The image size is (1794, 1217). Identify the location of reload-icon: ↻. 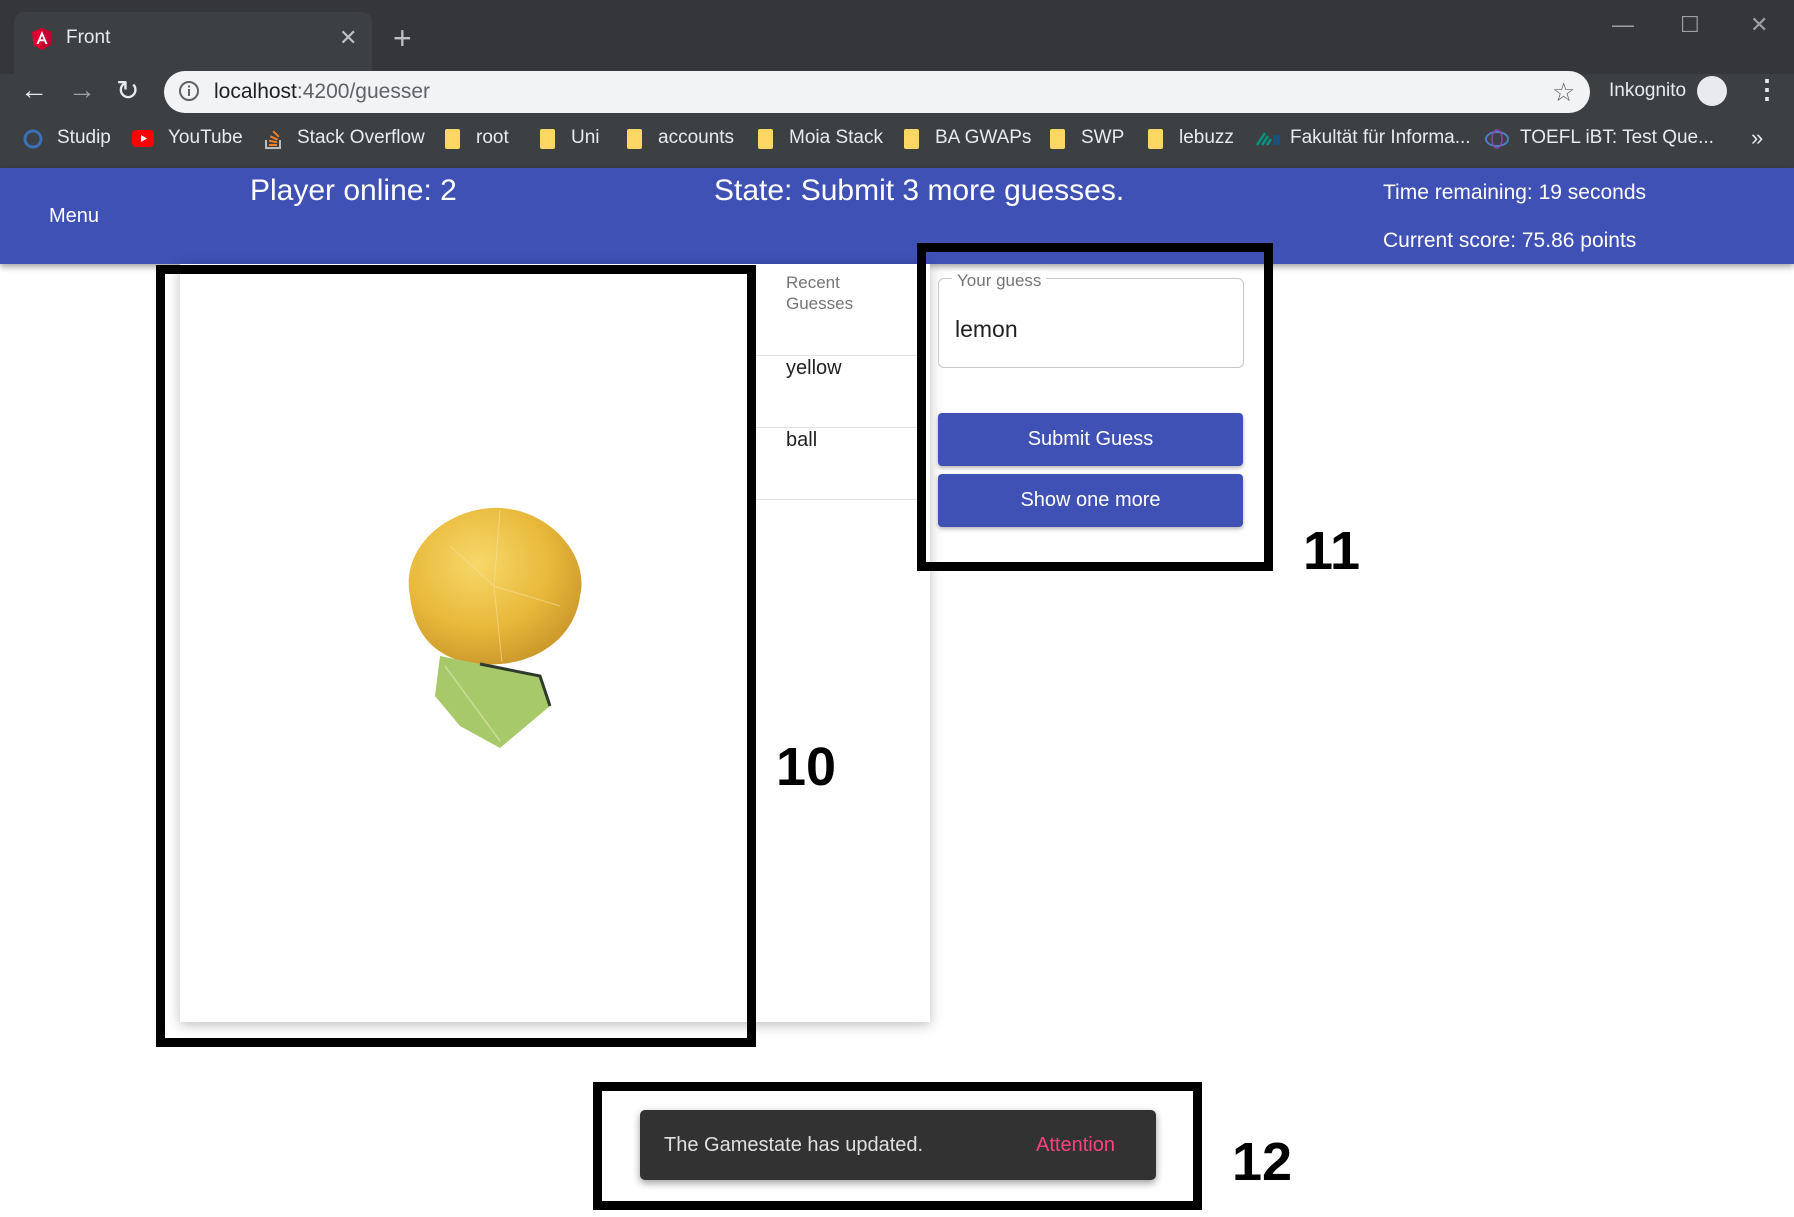
(127, 90).